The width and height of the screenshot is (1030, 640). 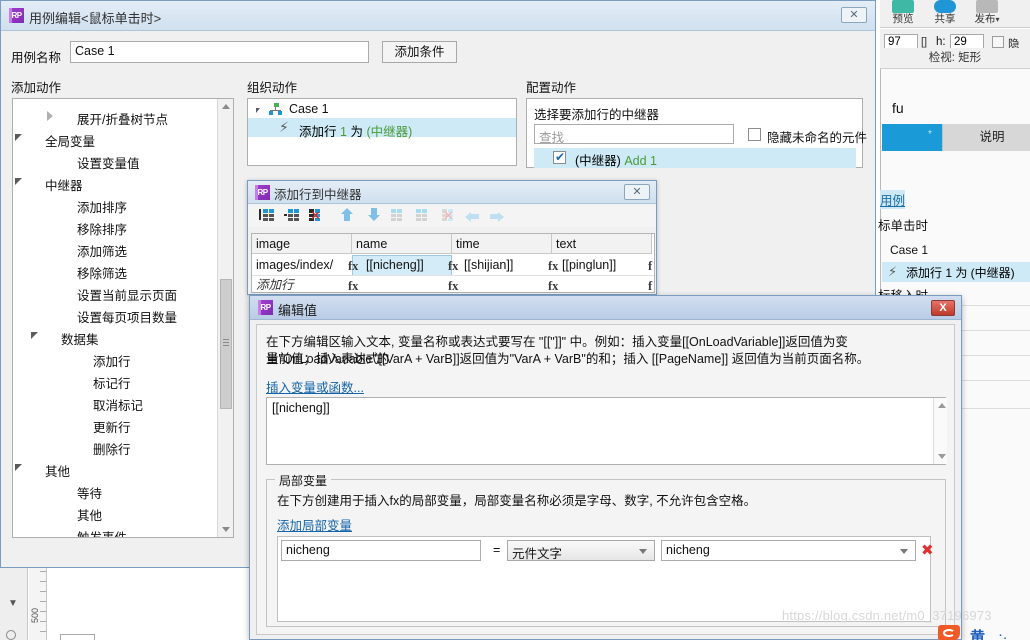 What do you see at coordinates (453, 285) in the screenshot?
I see `fx-icon-r2c2: fx` at bounding box center [453, 285].